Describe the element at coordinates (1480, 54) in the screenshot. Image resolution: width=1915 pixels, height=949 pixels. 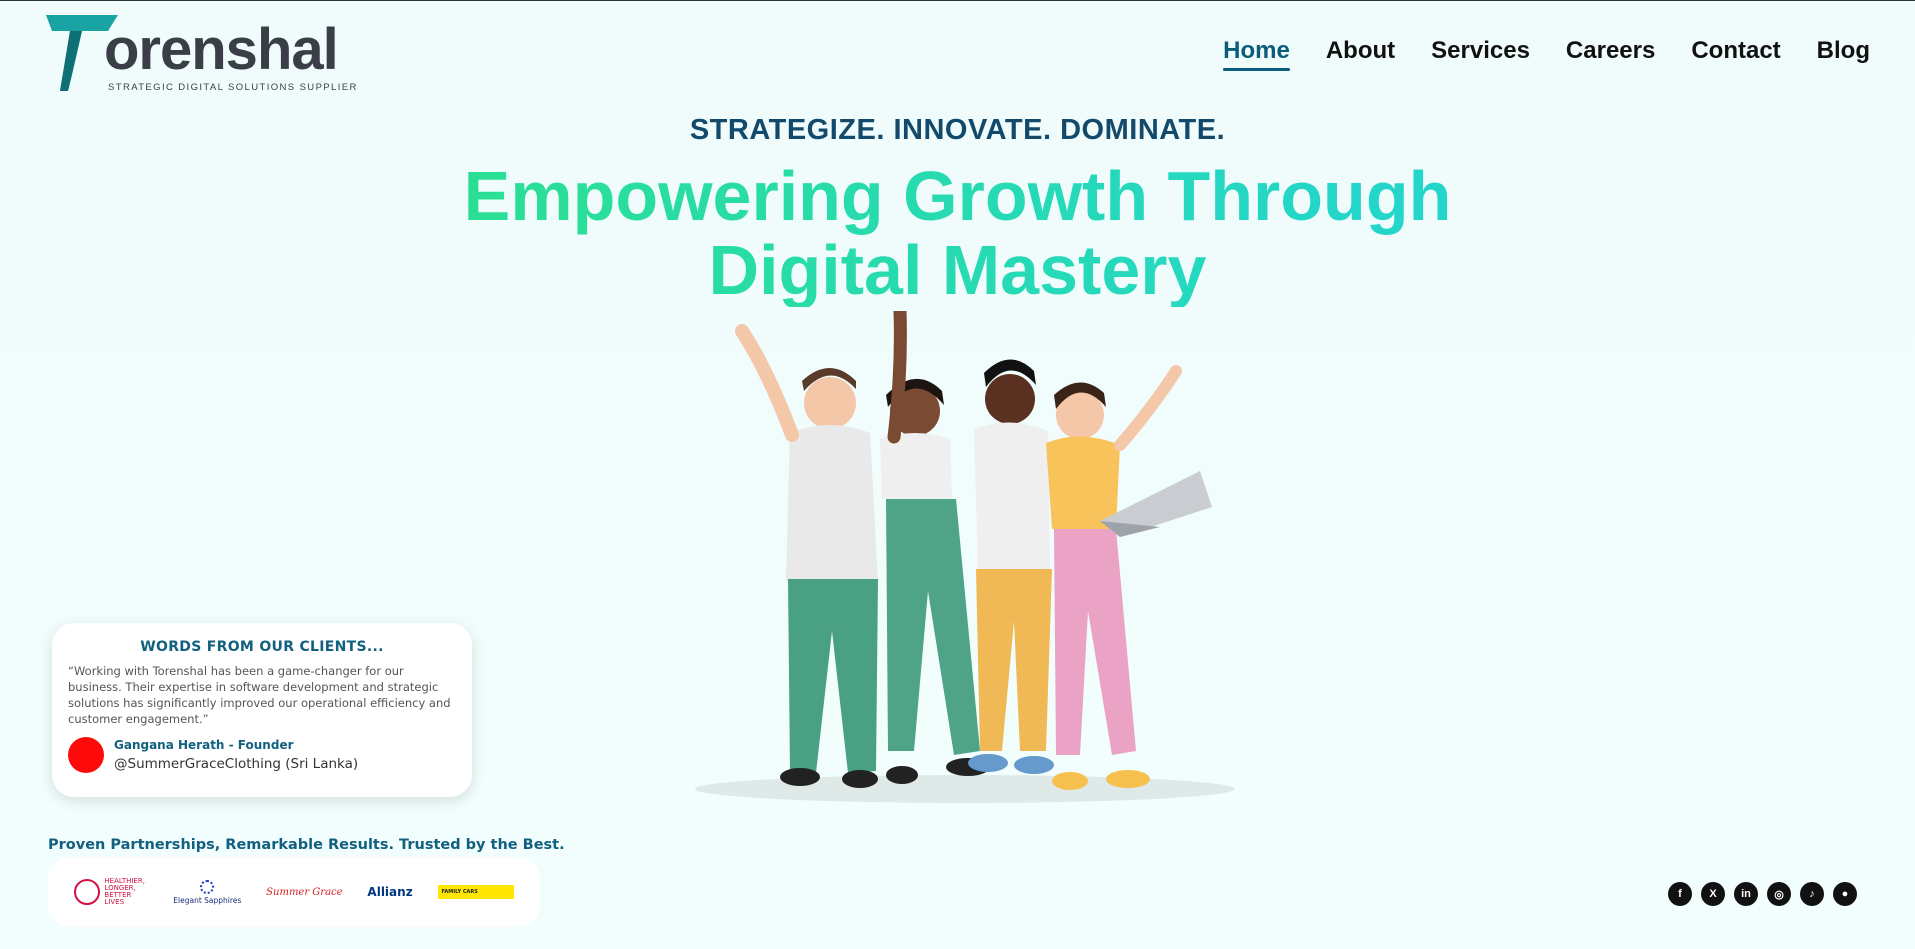
I see `nav-services: Services` at that location.